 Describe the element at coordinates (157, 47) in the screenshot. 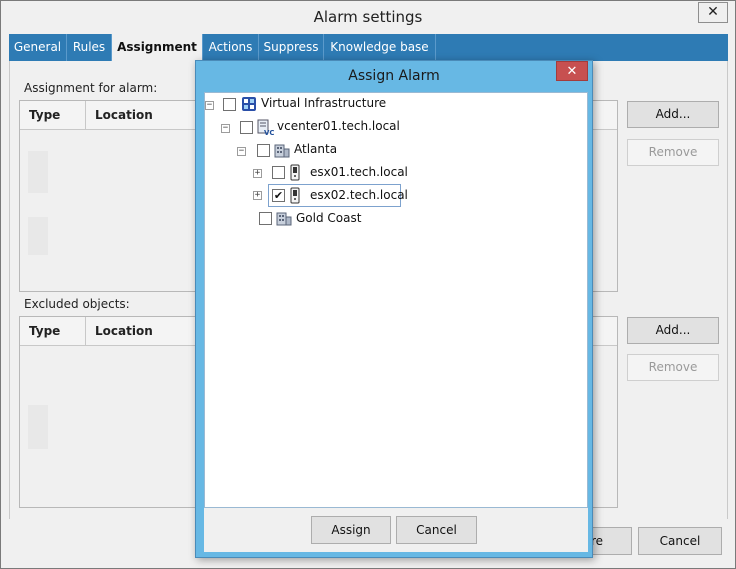

I see `tab-assignment: Assignment` at that location.